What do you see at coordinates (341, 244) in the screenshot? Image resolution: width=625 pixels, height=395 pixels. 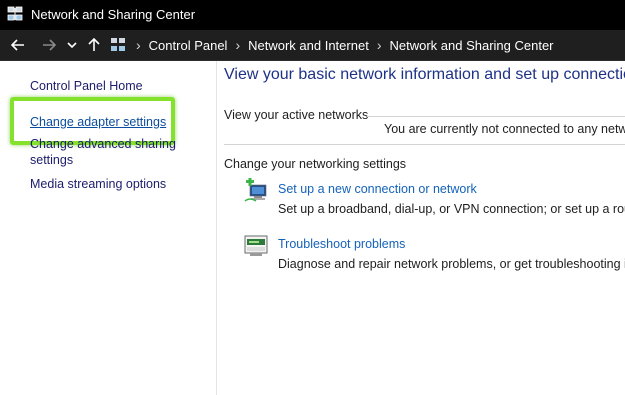 I see `troubleshoot-problems-link: Troubleshoot problems` at bounding box center [341, 244].